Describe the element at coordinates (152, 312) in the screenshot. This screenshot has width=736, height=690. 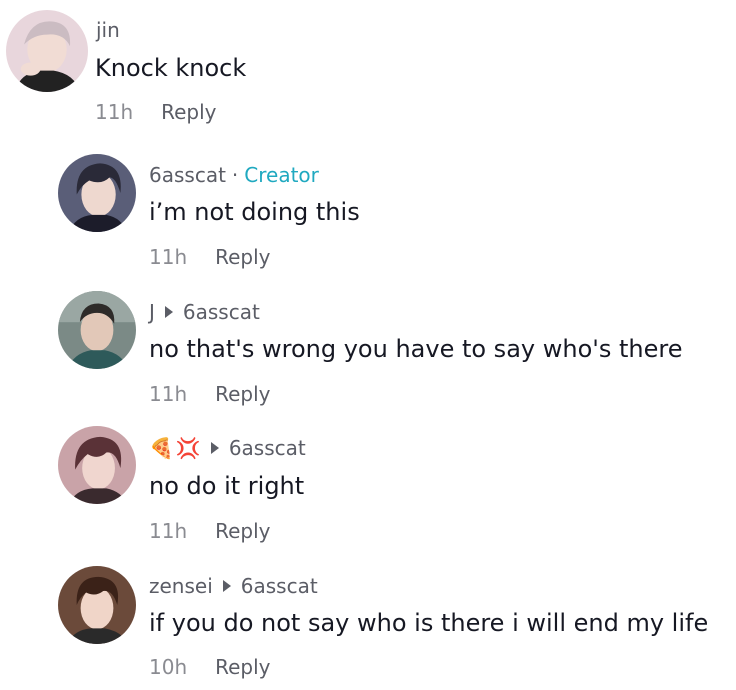
I see `username-label: J` at that location.